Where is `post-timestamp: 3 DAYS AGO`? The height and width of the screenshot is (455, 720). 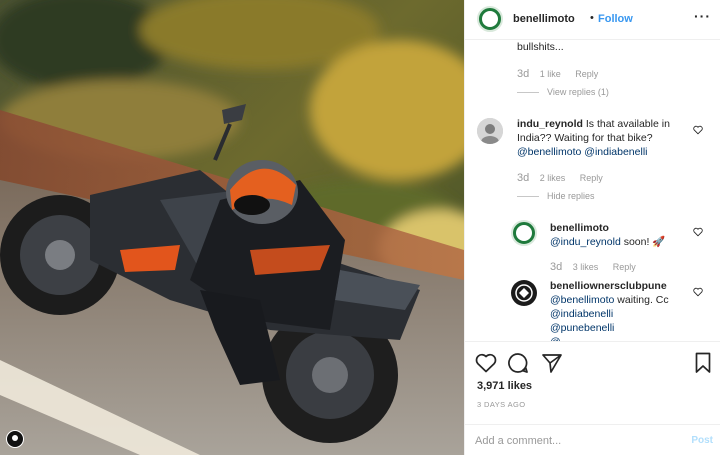
post-timestamp: 3 DAYS AGO is located at coordinates (501, 404).